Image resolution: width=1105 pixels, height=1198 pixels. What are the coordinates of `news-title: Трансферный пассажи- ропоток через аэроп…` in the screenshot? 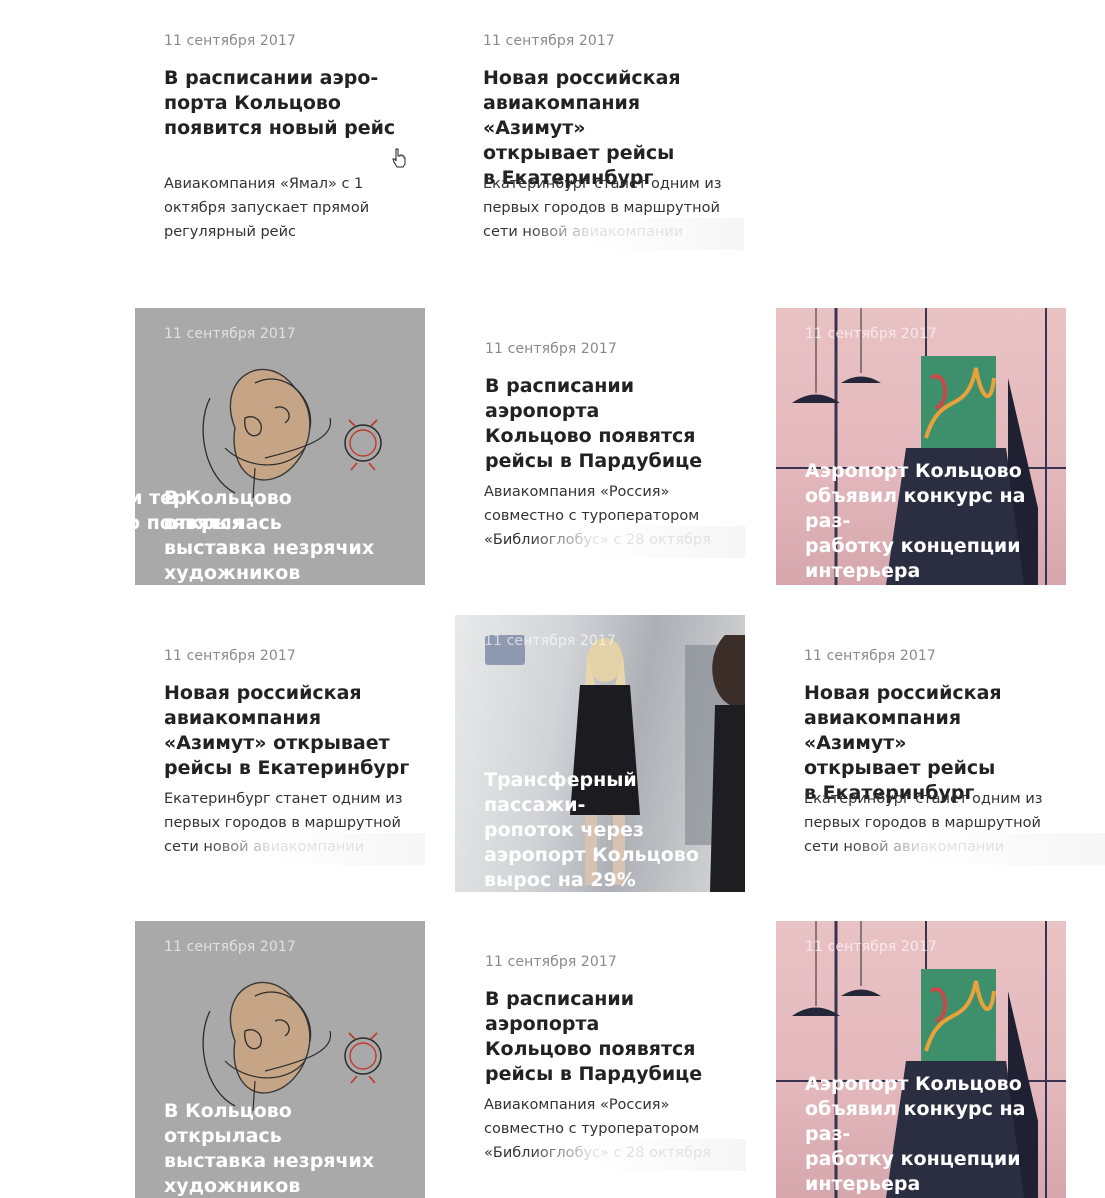 It's located at (609, 830).